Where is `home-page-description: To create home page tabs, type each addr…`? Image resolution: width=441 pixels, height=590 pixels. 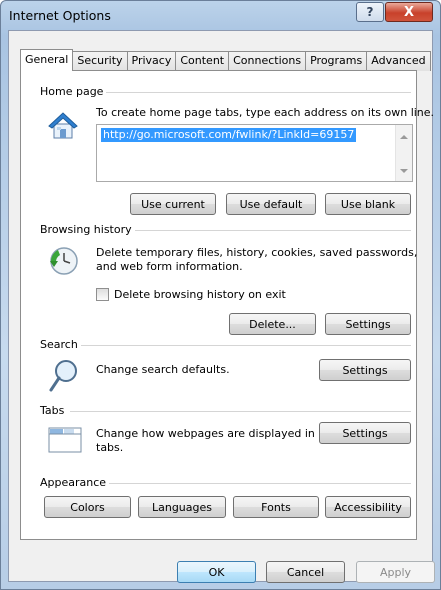
home-page-description: To create home page tabs, type each addr… is located at coordinates (265, 112).